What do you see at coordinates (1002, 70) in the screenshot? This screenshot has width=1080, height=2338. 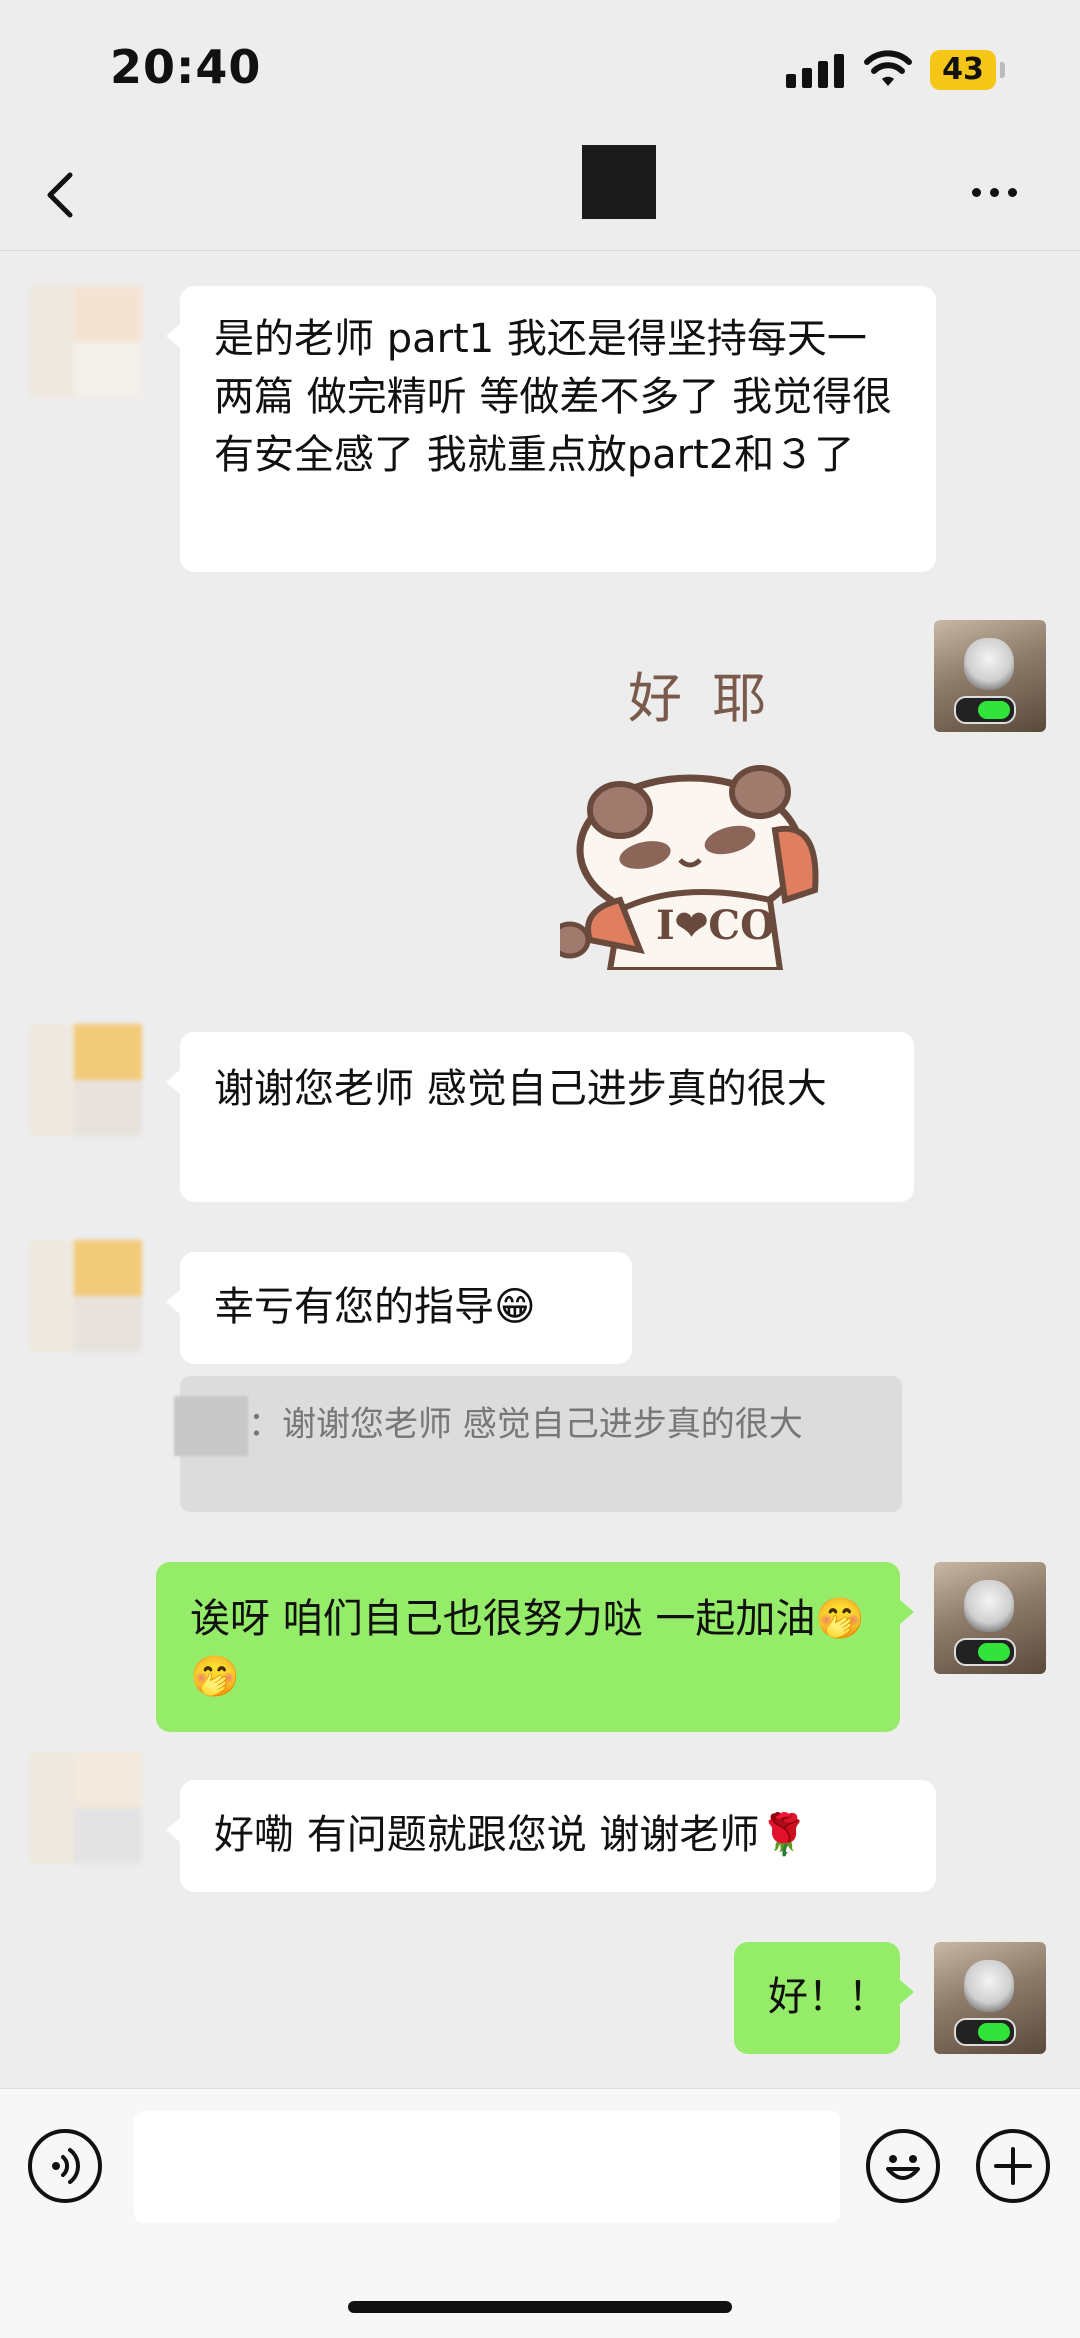 I see `battery-tip` at bounding box center [1002, 70].